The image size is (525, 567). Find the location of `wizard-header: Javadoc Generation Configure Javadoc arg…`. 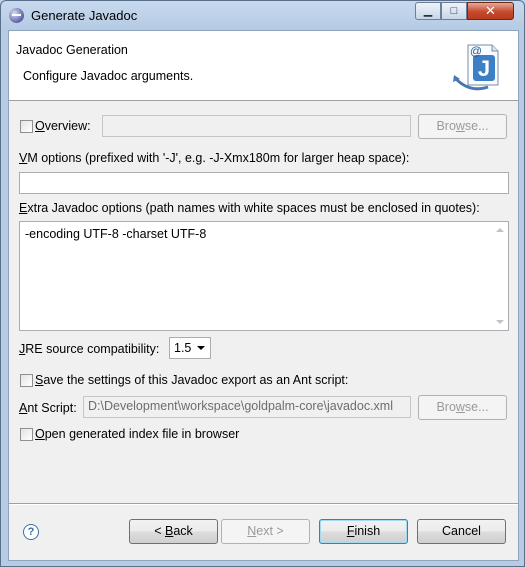

wizard-header: Javadoc Generation Configure Javadoc arg… is located at coordinates (263, 66).